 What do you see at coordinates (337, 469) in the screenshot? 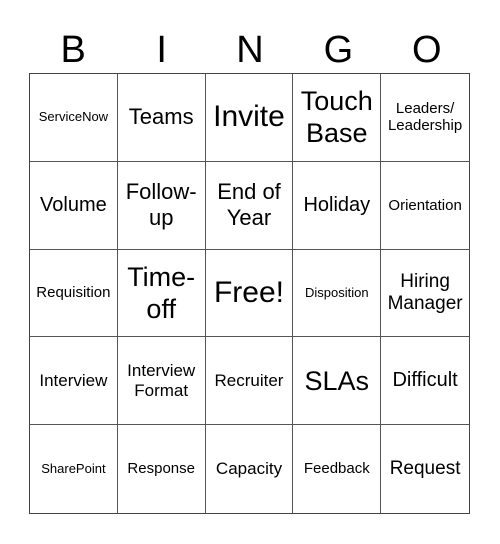
I see `bingo-cell: Feedback` at bounding box center [337, 469].